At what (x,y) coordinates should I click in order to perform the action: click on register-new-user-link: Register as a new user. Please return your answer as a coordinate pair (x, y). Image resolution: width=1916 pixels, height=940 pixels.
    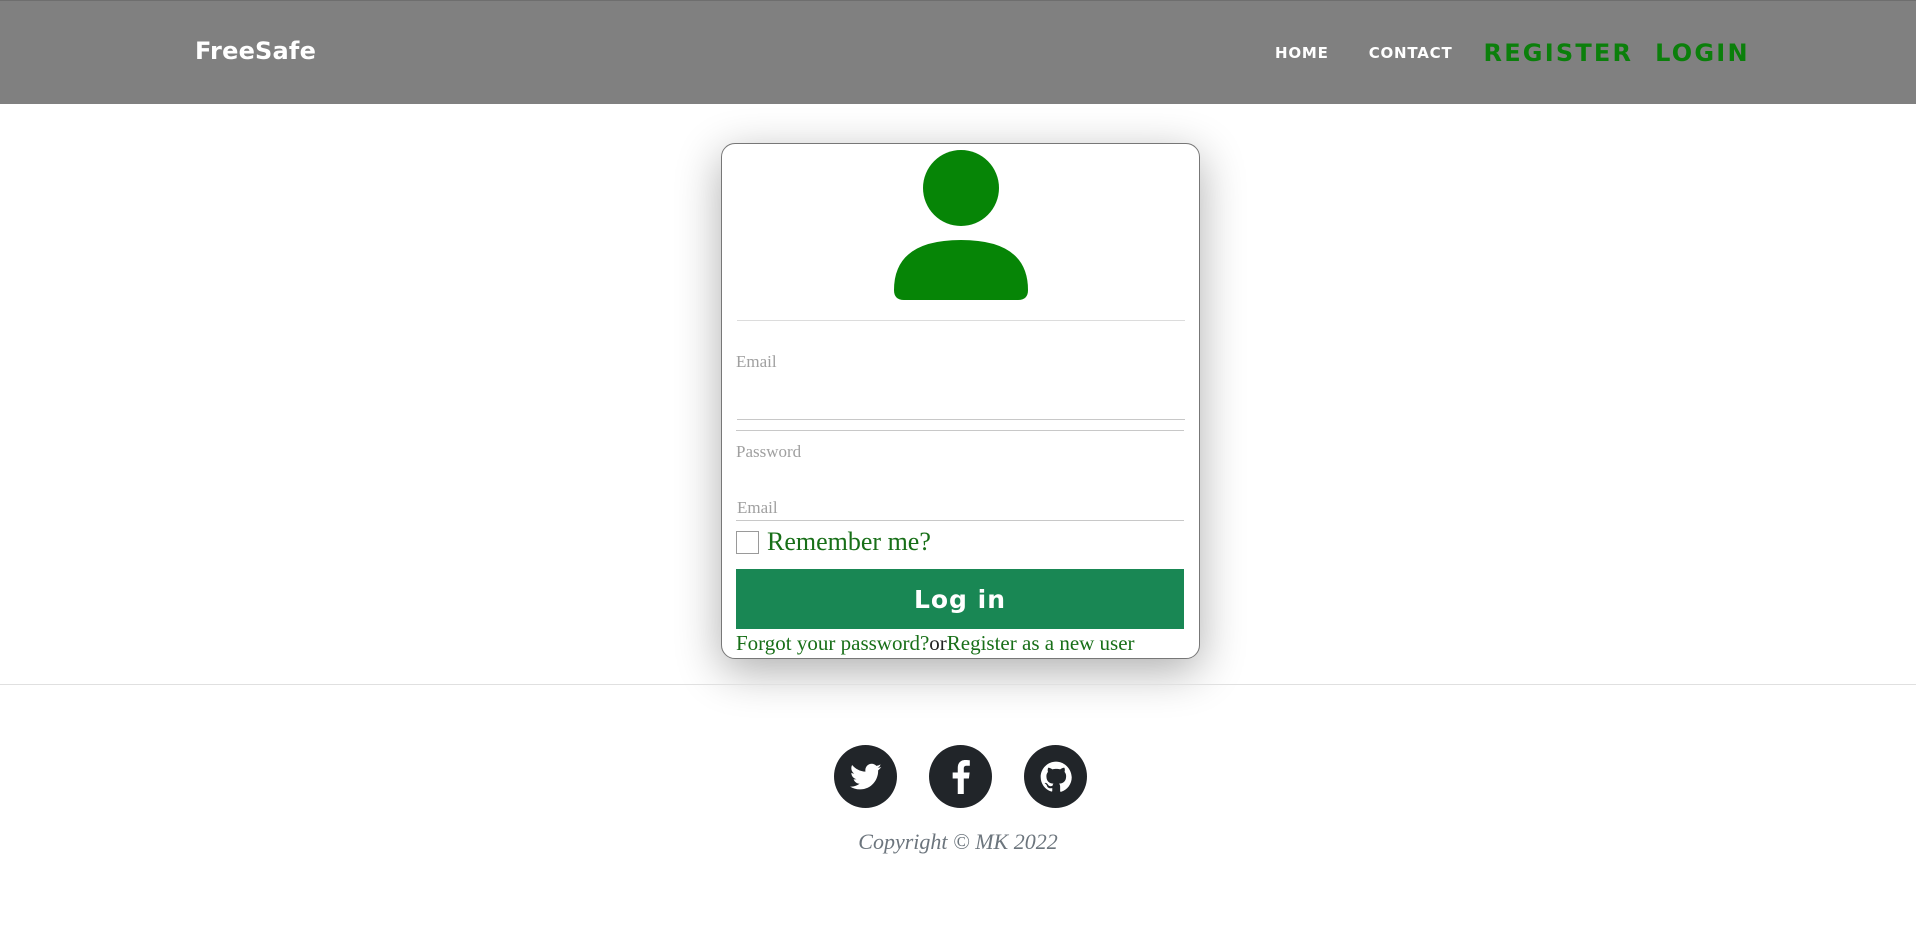
    Looking at the image, I should click on (1041, 643).